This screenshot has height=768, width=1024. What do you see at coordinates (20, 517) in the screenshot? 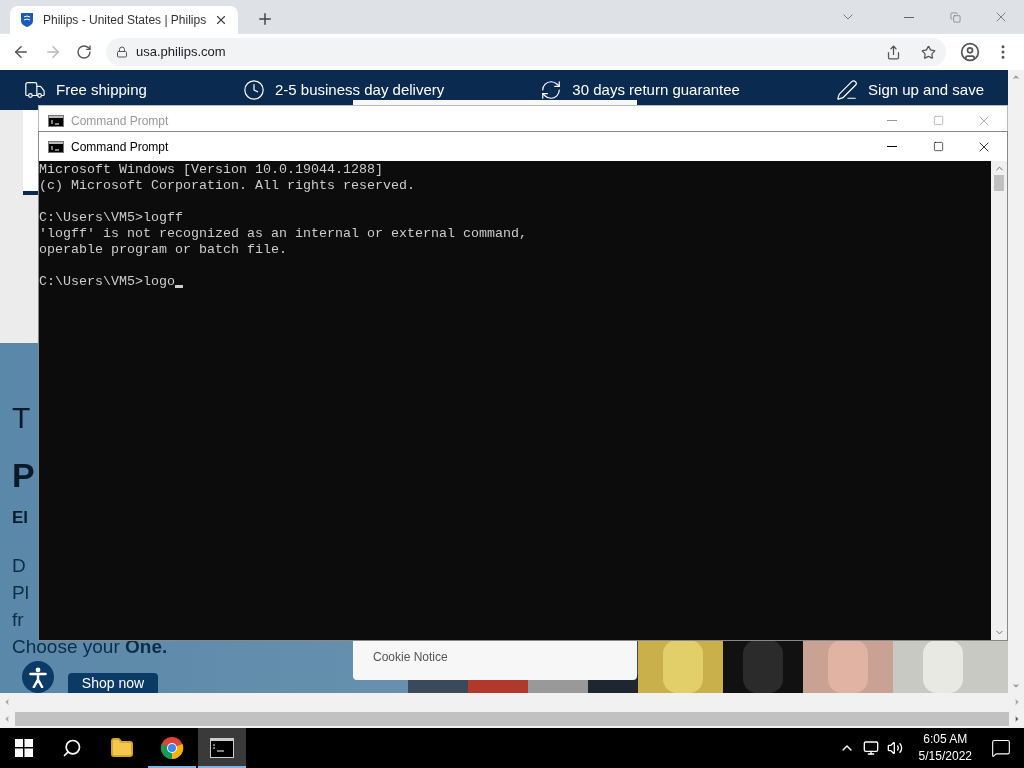
I see `hero-text: El` at bounding box center [20, 517].